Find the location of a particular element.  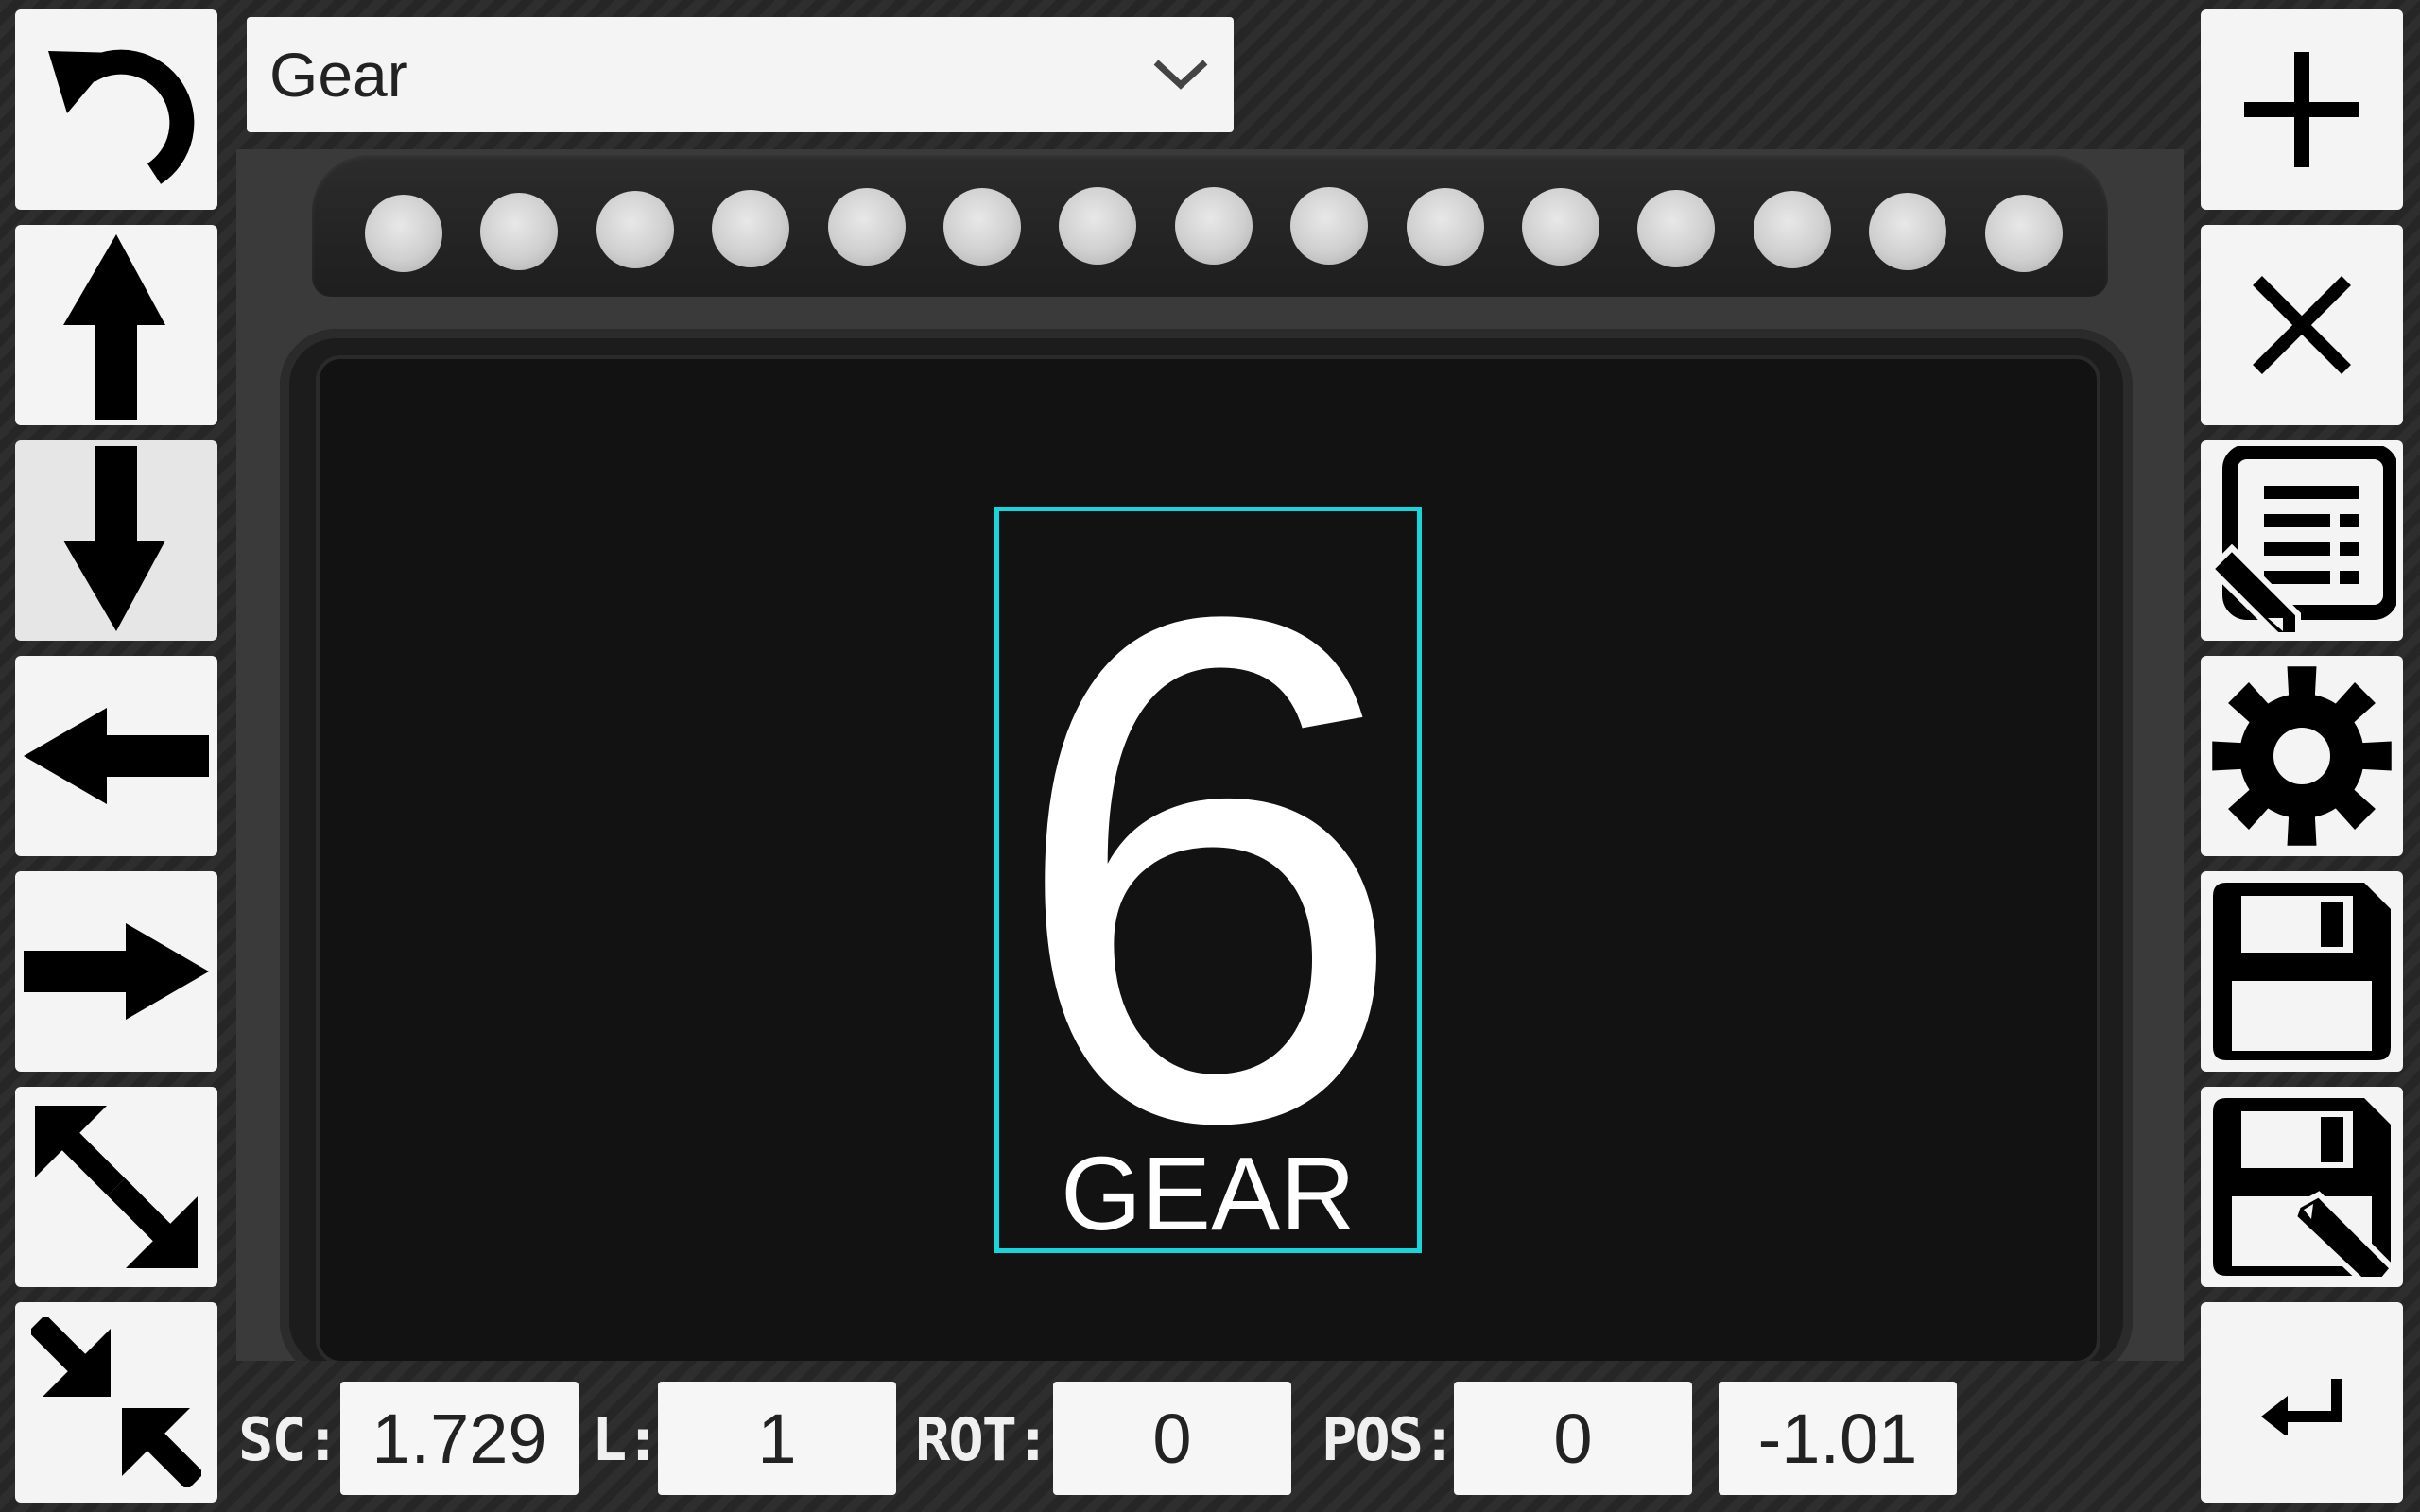

arrow-down-icon is located at coordinates (114, 538).